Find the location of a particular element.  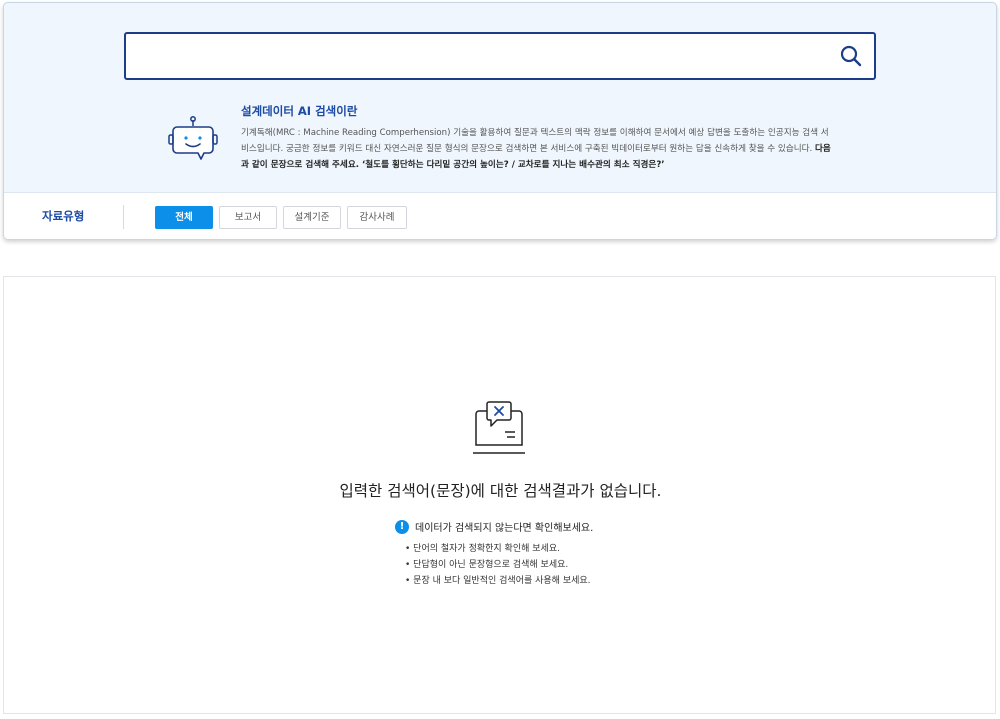

divider is located at coordinates (123, 217).